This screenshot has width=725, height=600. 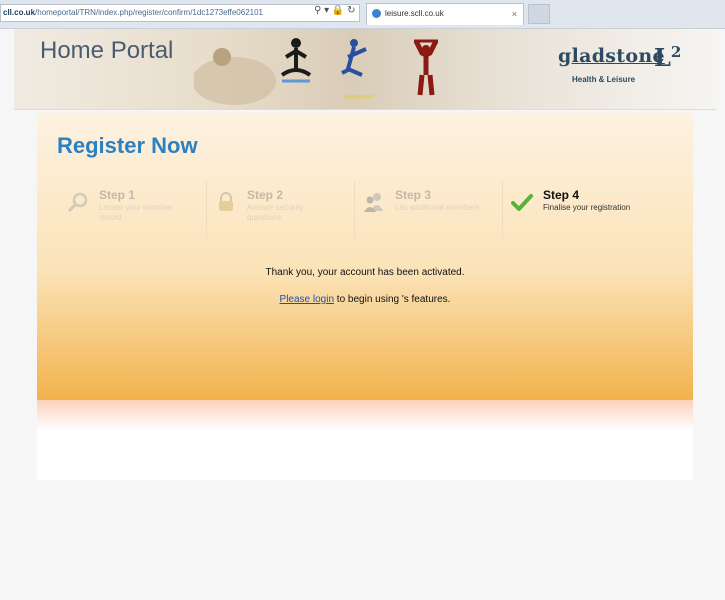 I want to click on step-3: Step 3 List additional members, so click(x=429, y=210).